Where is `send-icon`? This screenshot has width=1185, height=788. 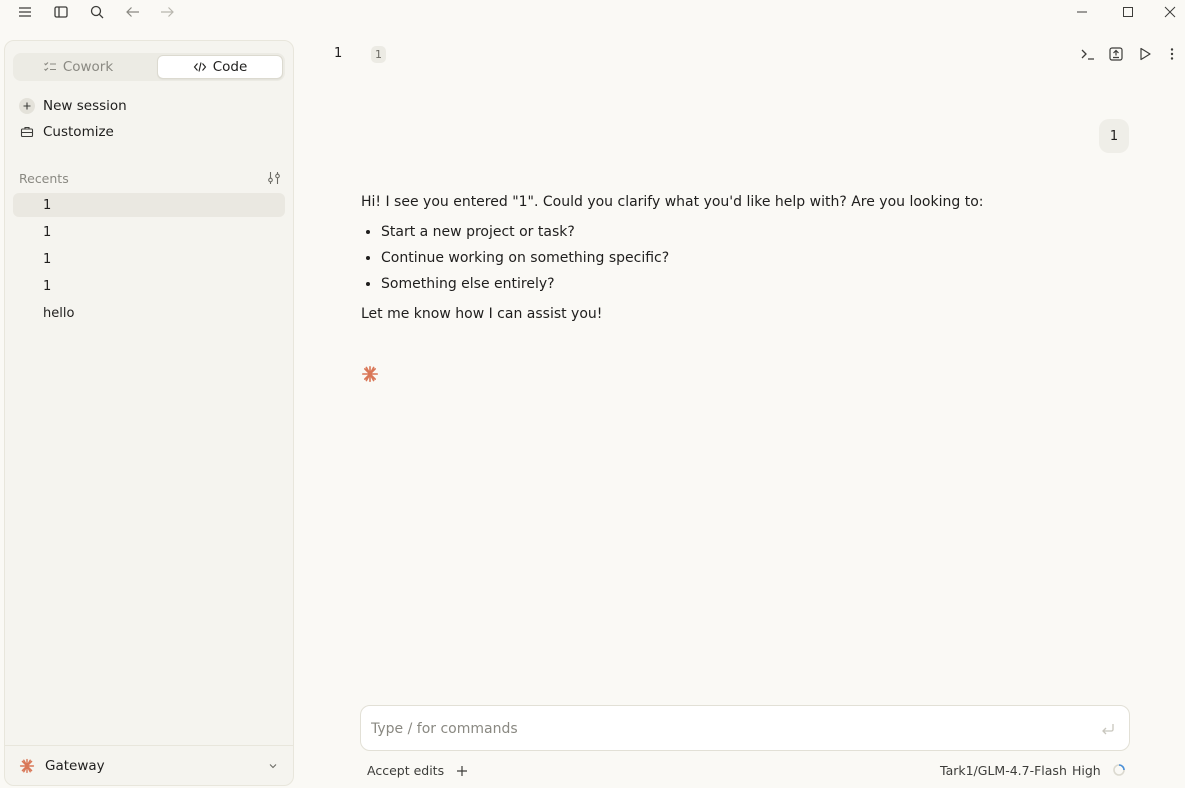
send-icon is located at coordinates (1108, 729).